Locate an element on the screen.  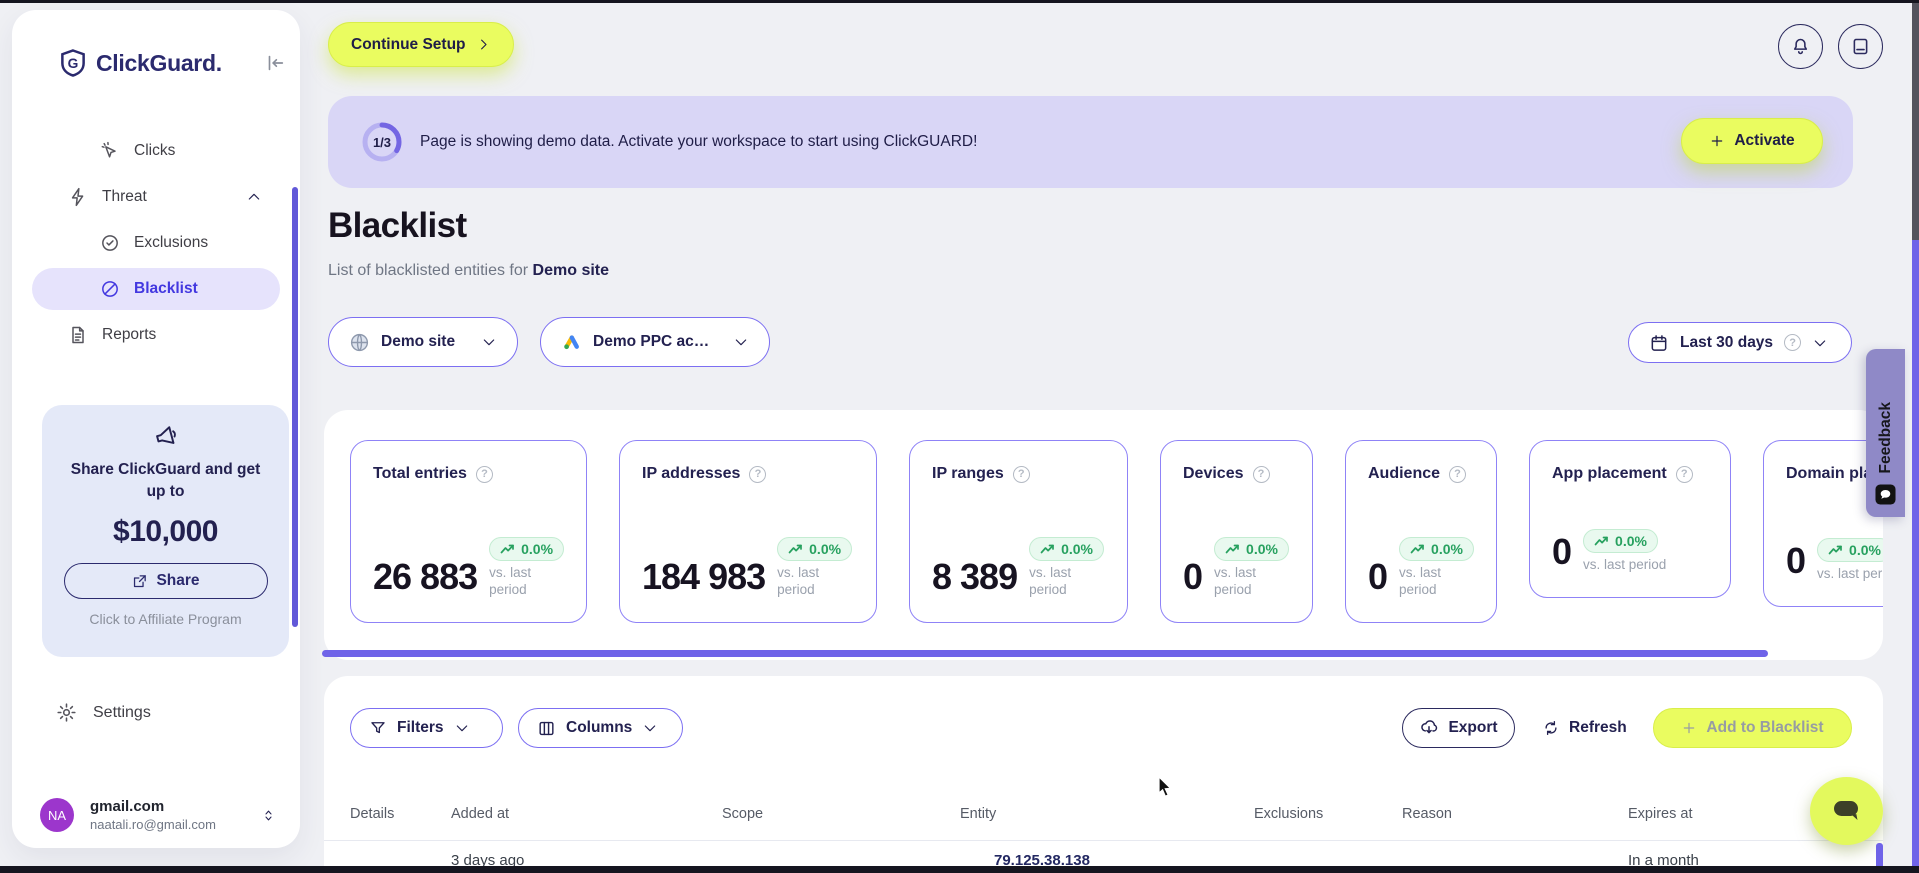
sidebar-item-threat: Threat is located at coordinates (156, 197).